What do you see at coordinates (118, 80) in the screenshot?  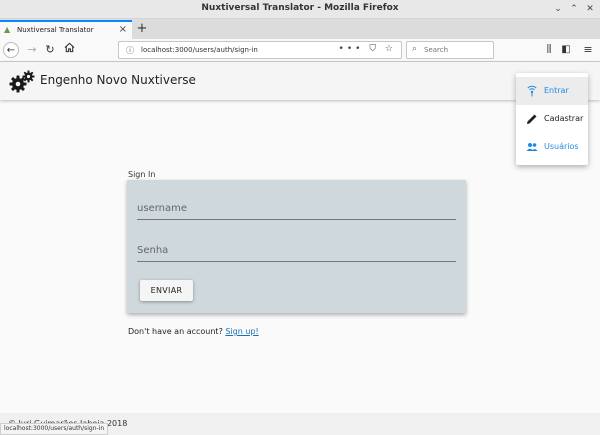 I see `app-brand-title: Engenho Novo Nuxtiverse` at bounding box center [118, 80].